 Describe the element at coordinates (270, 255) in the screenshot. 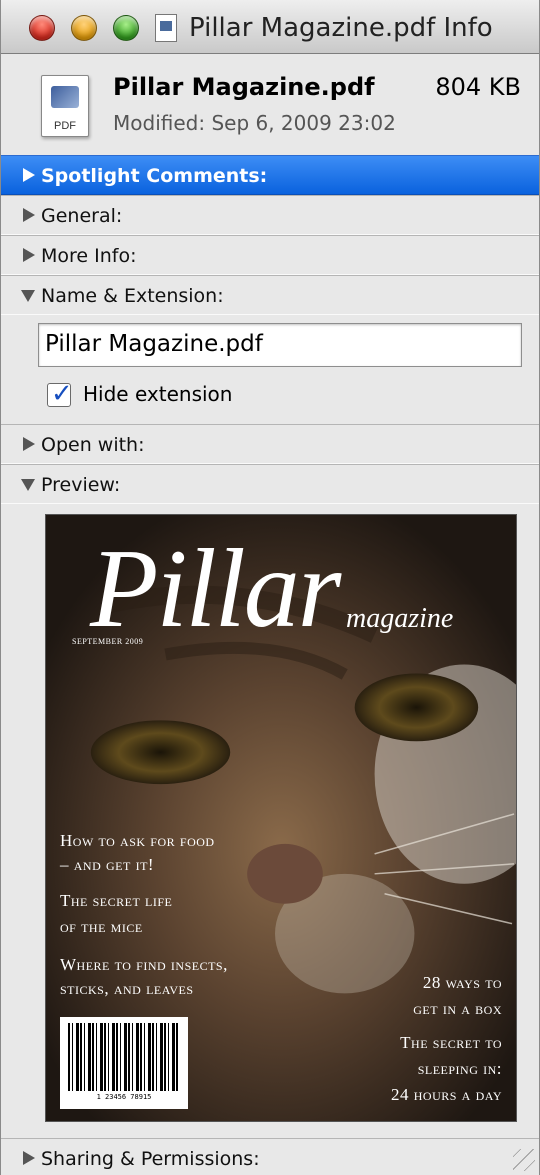

I see `section-more-info: More Info:` at that location.